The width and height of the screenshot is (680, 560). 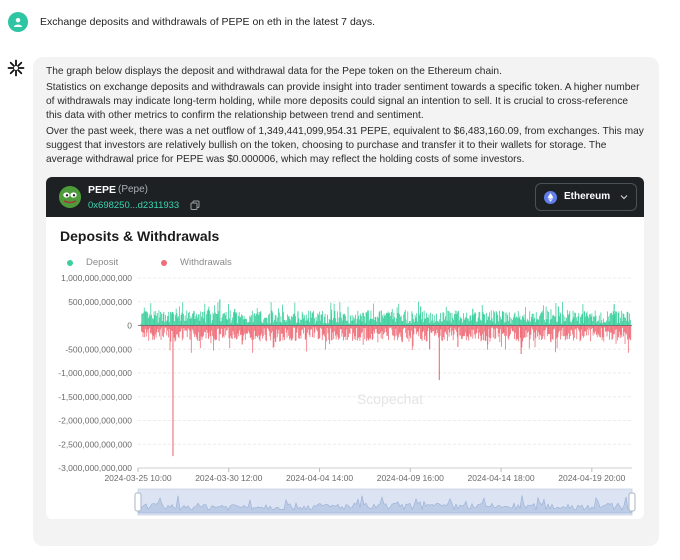 What do you see at coordinates (624, 197) in the screenshot?
I see `chevron-down-icon` at bounding box center [624, 197].